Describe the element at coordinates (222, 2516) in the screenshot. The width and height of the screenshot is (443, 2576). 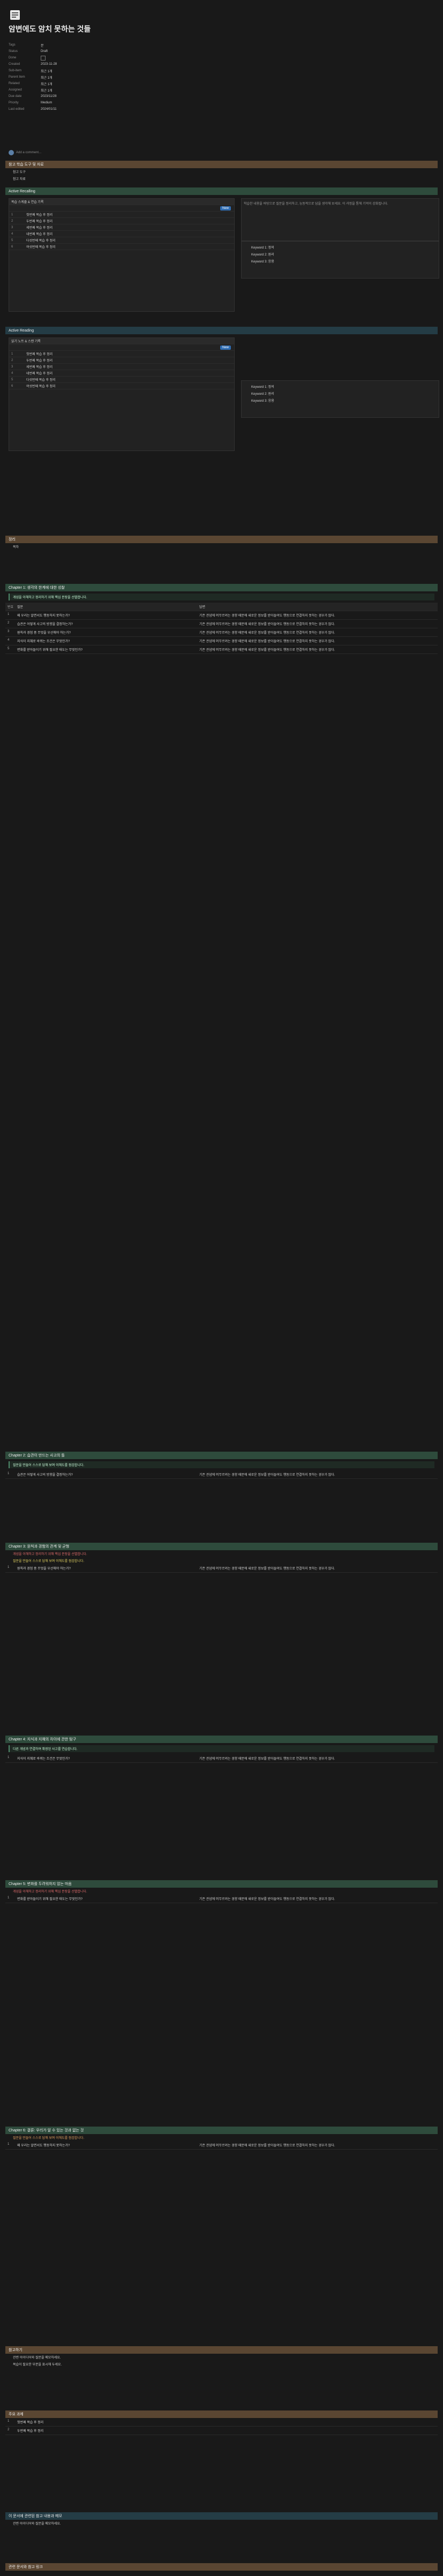
I see `section-header: 이 문서에 관련된 참고 내용과 메모` at that location.